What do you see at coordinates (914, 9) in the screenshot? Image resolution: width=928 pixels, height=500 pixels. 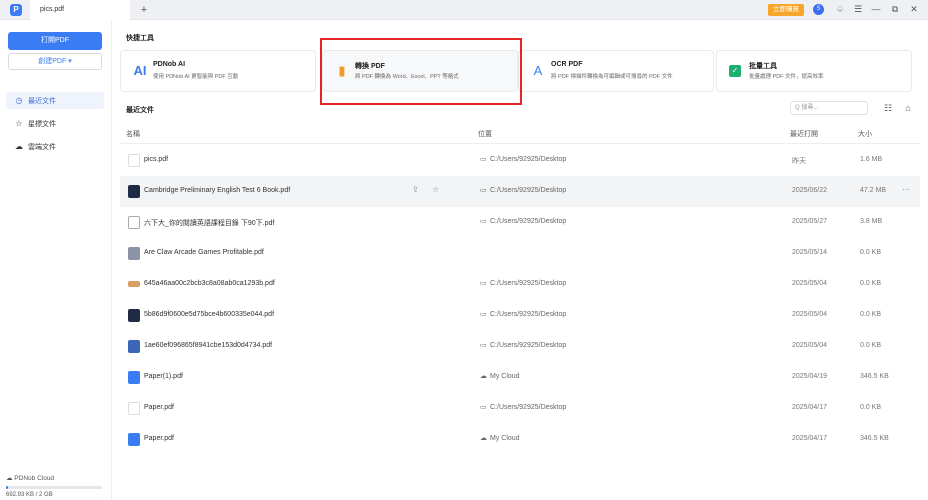 I see `close-icon: ✕` at bounding box center [914, 9].